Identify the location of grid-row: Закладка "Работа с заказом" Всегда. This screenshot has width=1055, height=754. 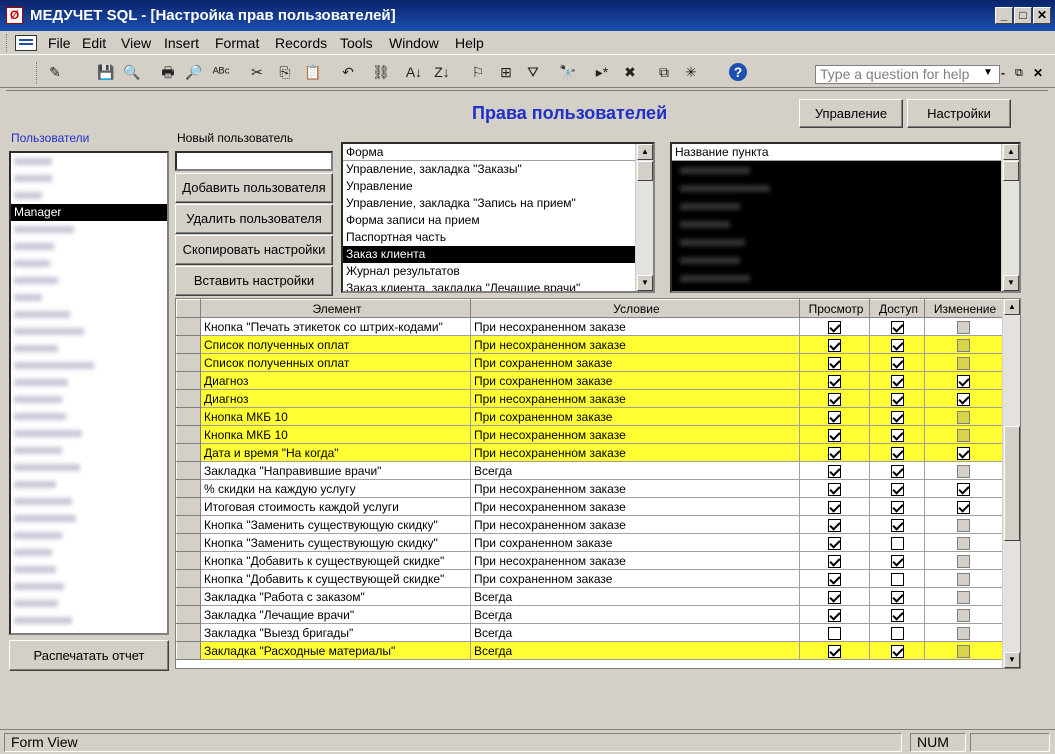
(589, 596).